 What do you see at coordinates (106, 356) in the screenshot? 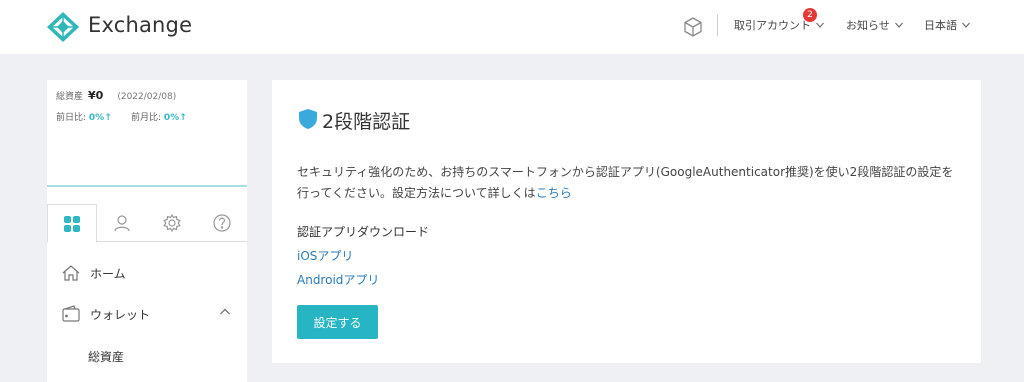
I see `sidebar-subitem-total-assets: 総資産` at bounding box center [106, 356].